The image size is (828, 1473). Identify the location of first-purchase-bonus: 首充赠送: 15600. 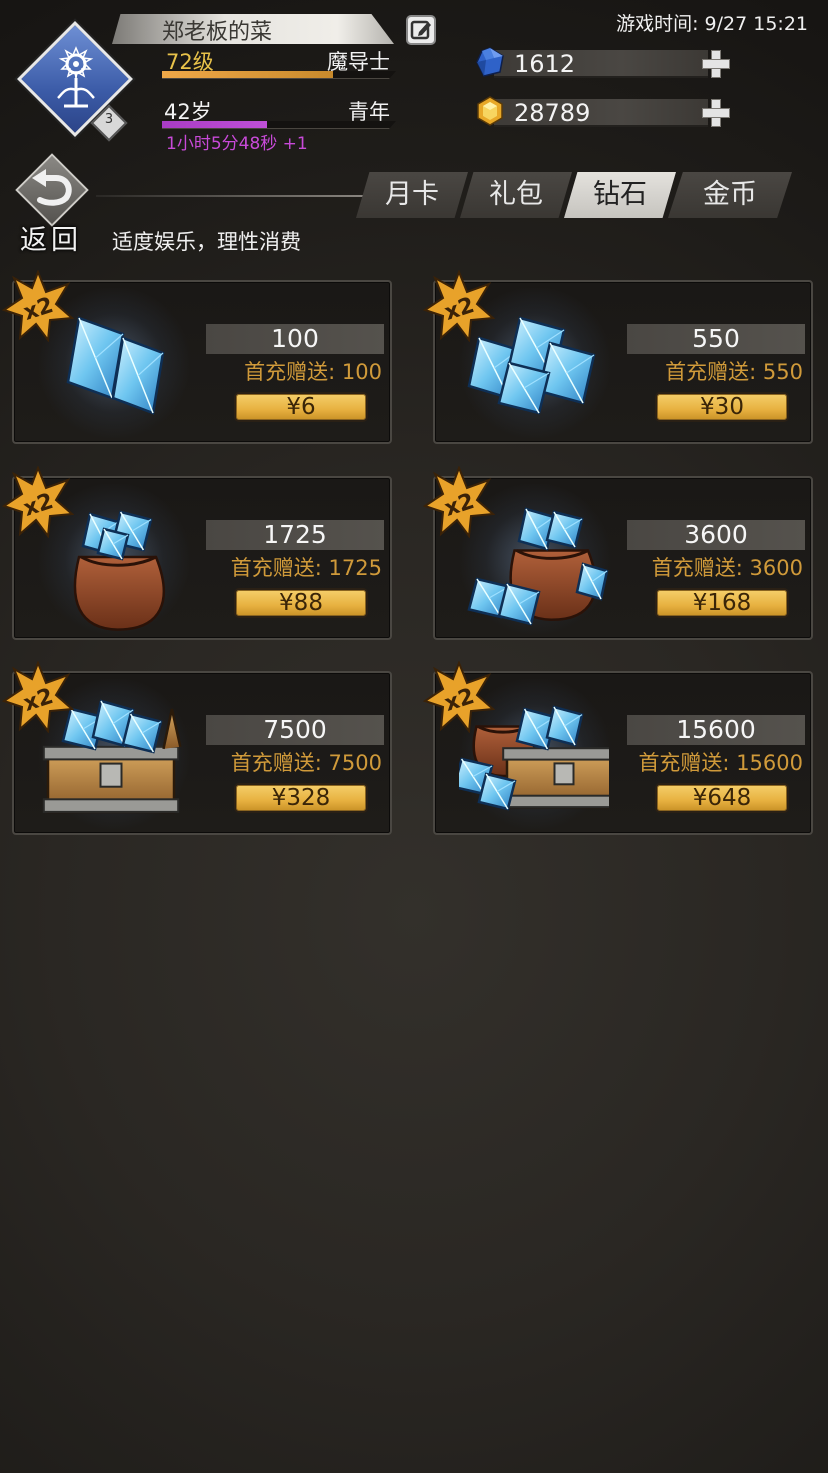
(720, 763).